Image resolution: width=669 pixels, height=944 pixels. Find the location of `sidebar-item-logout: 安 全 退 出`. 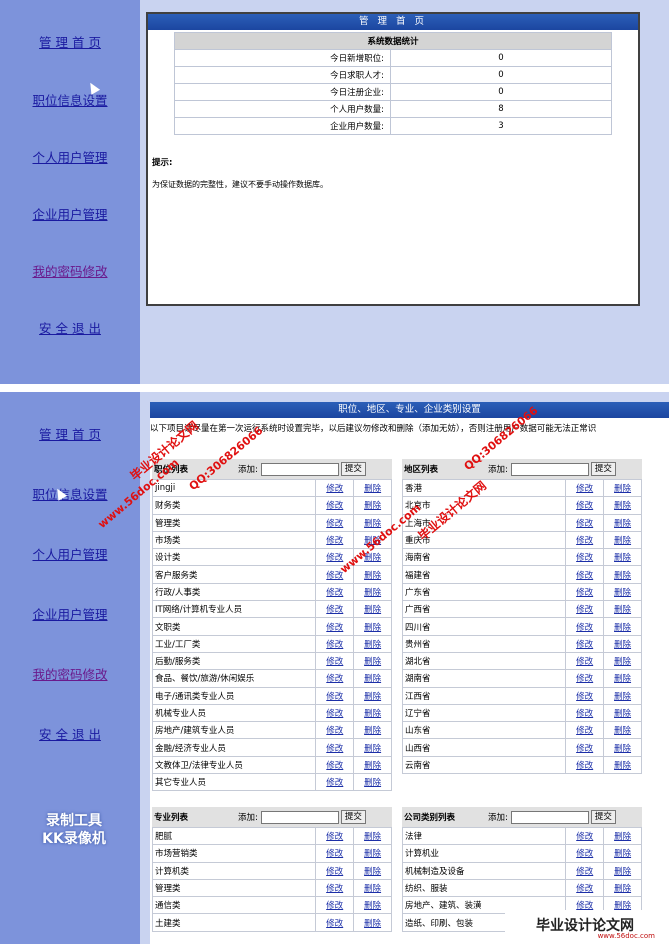

sidebar-item-logout: 安 全 退 出 is located at coordinates (70, 327).